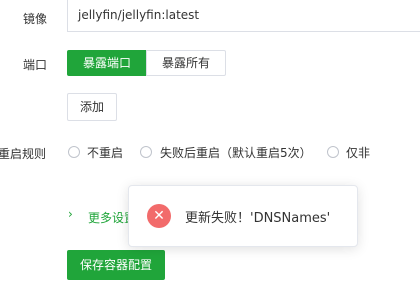 This screenshot has width=420, height=302. Describe the element at coordinates (105, 153) in the screenshot. I see `restart-option-no-label: 不重启` at that location.